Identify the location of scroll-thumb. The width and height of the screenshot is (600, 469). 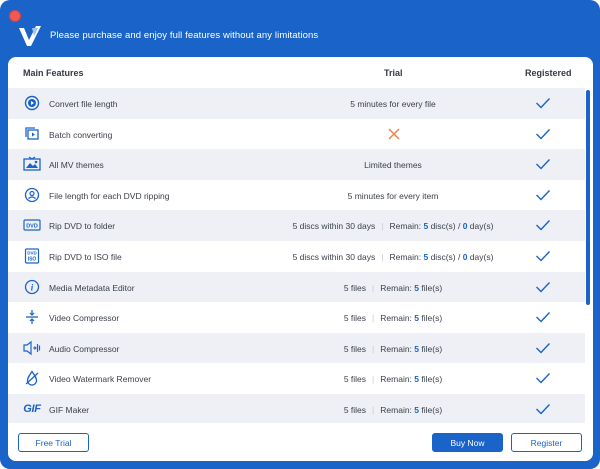
(588, 197).